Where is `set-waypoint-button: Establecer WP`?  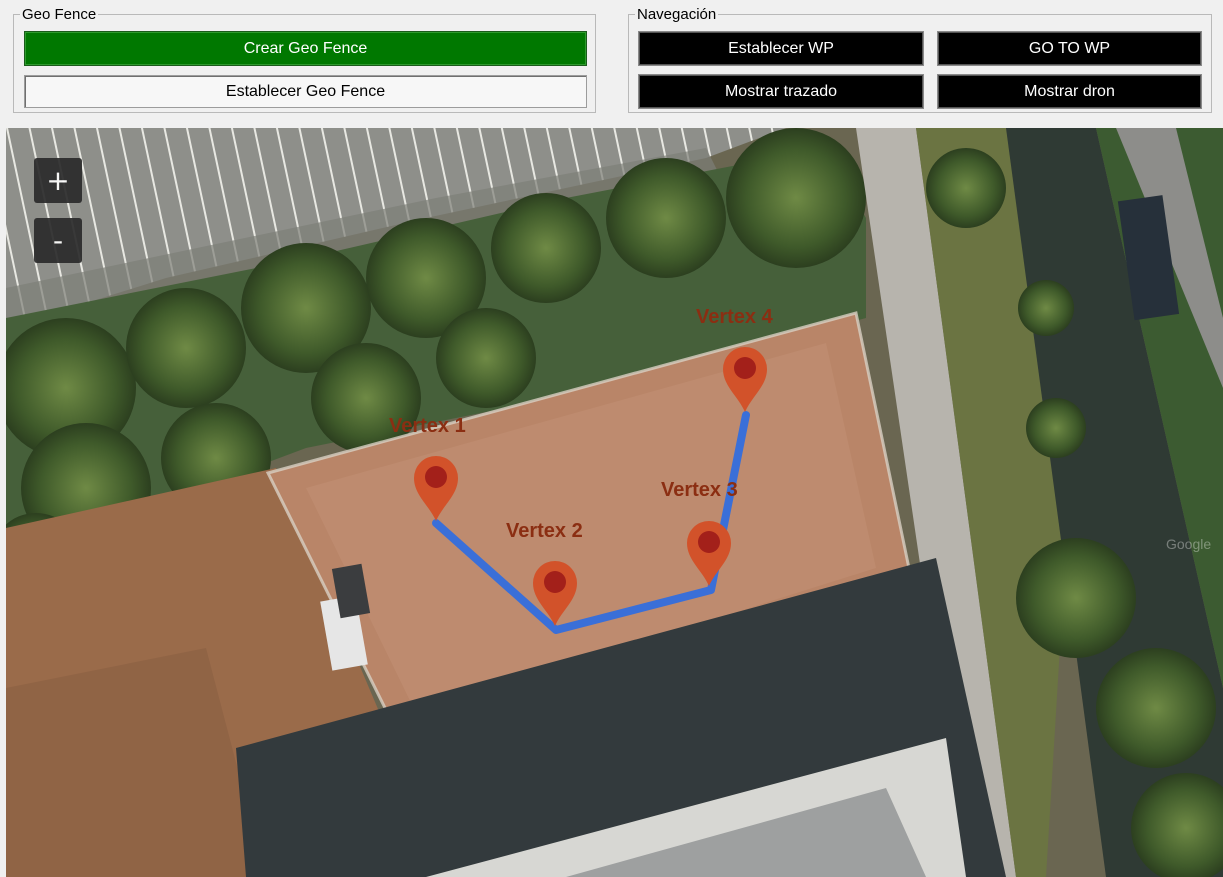
set-waypoint-button: Establecer WP is located at coordinates (781, 48).